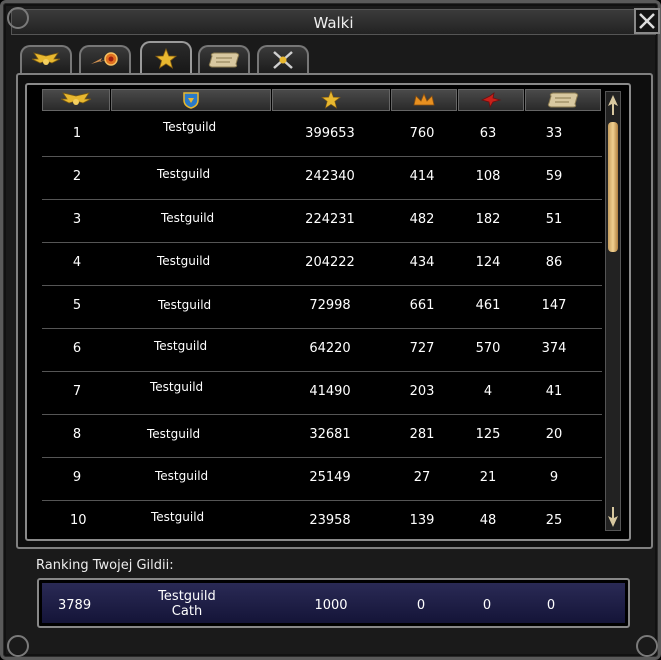 This screenshot has height=660, width=661. I want to click on own-ranking-box: 3789 Testguild Cath 1000 0 0 0, so click(333, 603).